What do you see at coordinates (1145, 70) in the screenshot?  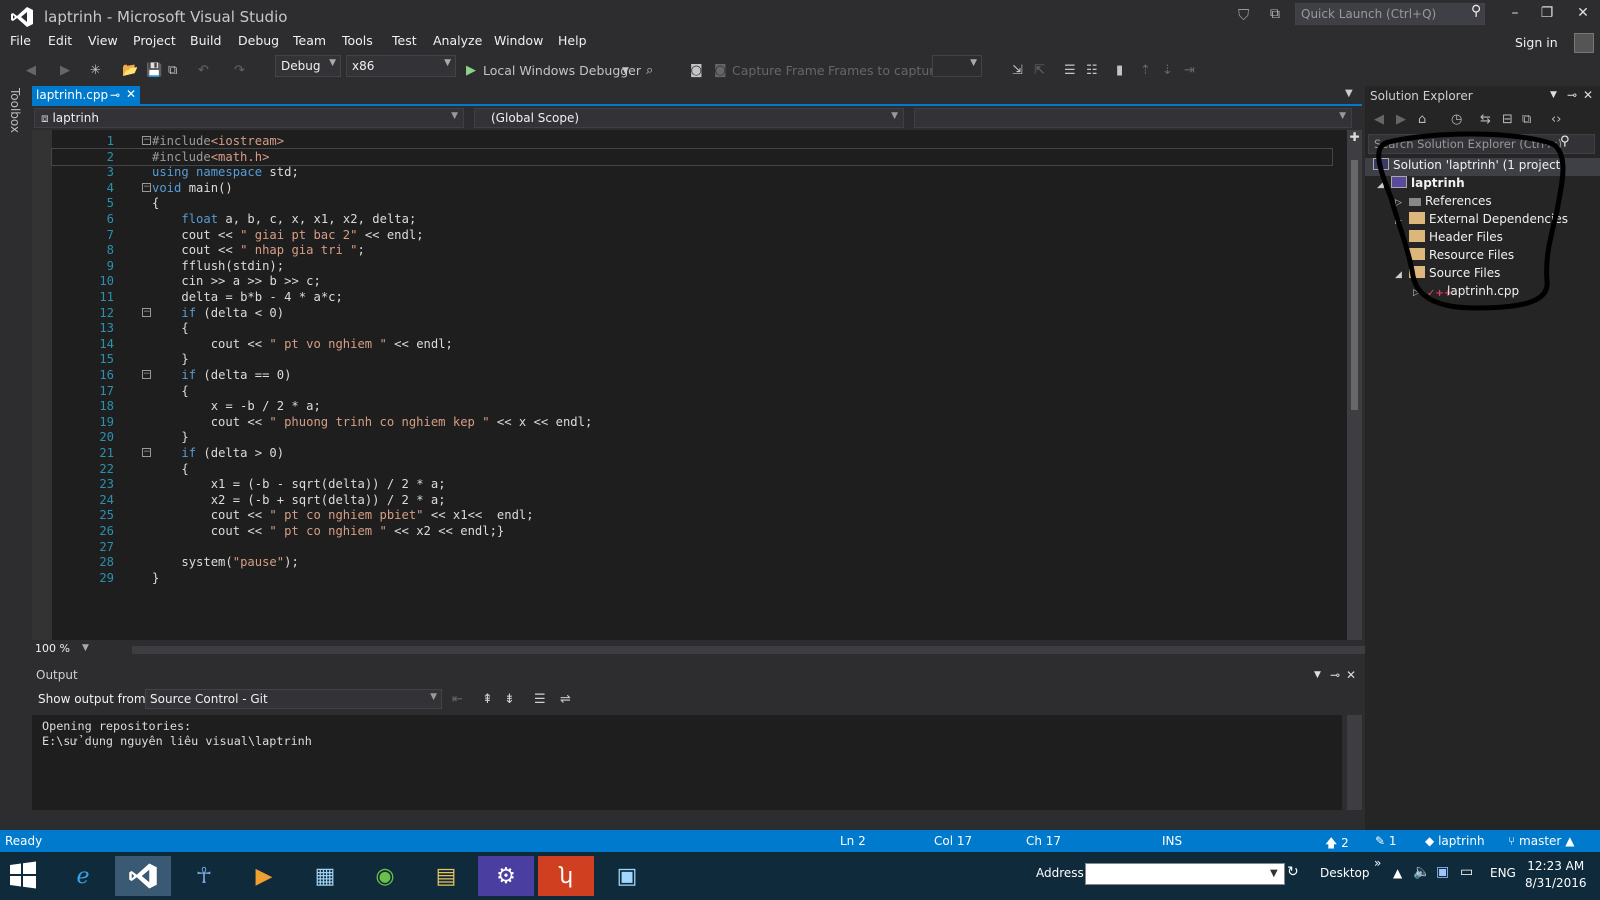 I see `previous-bookmark-icon: ⇡` at bounding box center [1145, 70].